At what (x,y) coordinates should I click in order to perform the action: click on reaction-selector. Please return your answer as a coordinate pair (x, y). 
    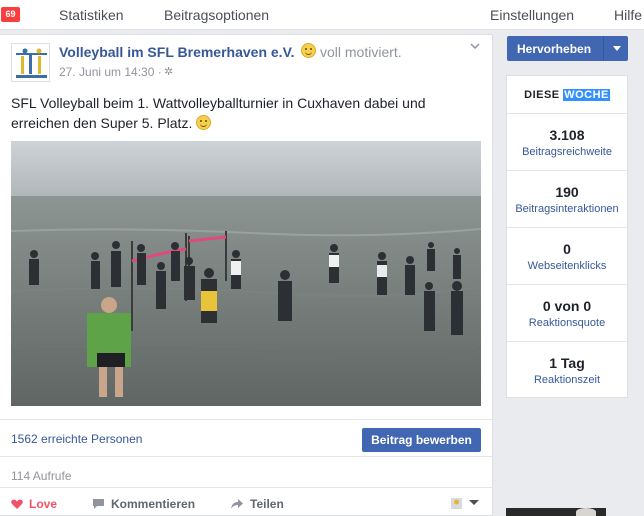
    Looking at the image, I should click on (465, 505).